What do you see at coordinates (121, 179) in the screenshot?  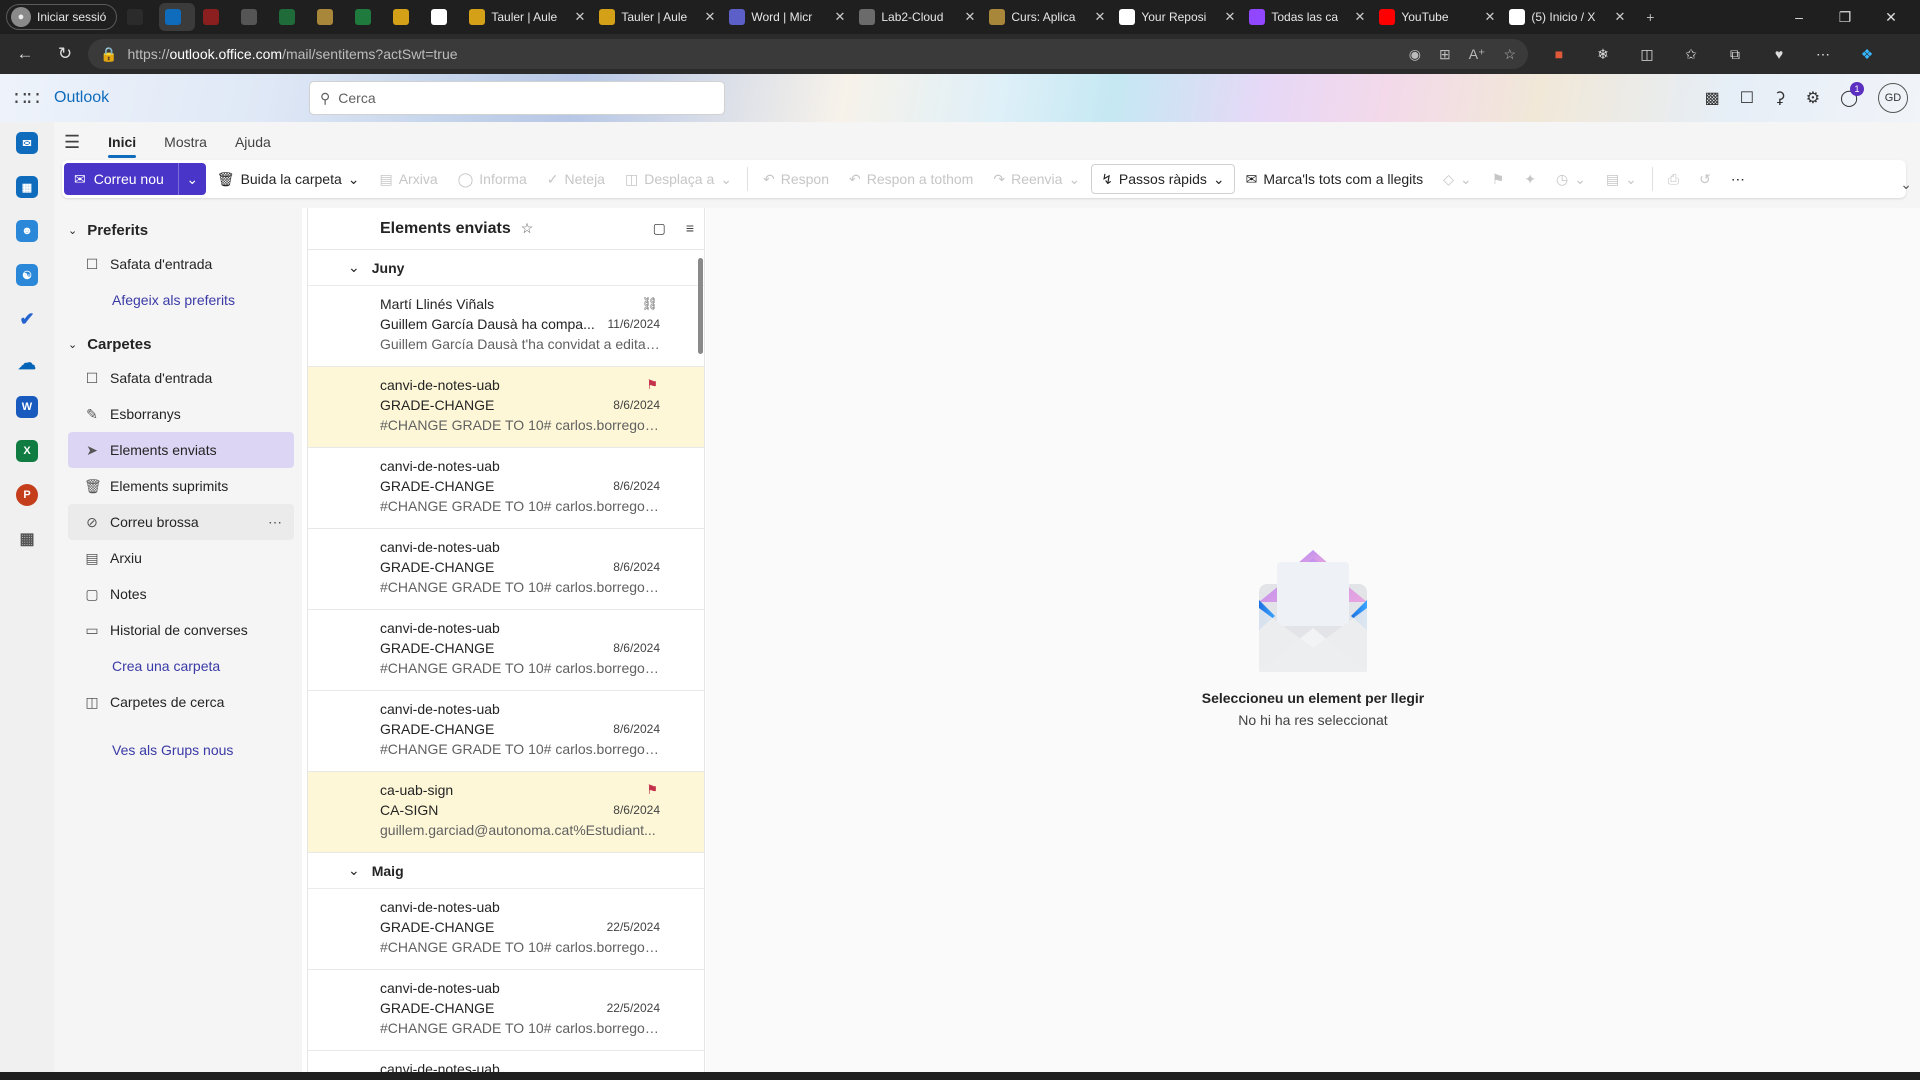 I see `new-mail-button: ✉ Correu nou` at bounding box center [121, 179].